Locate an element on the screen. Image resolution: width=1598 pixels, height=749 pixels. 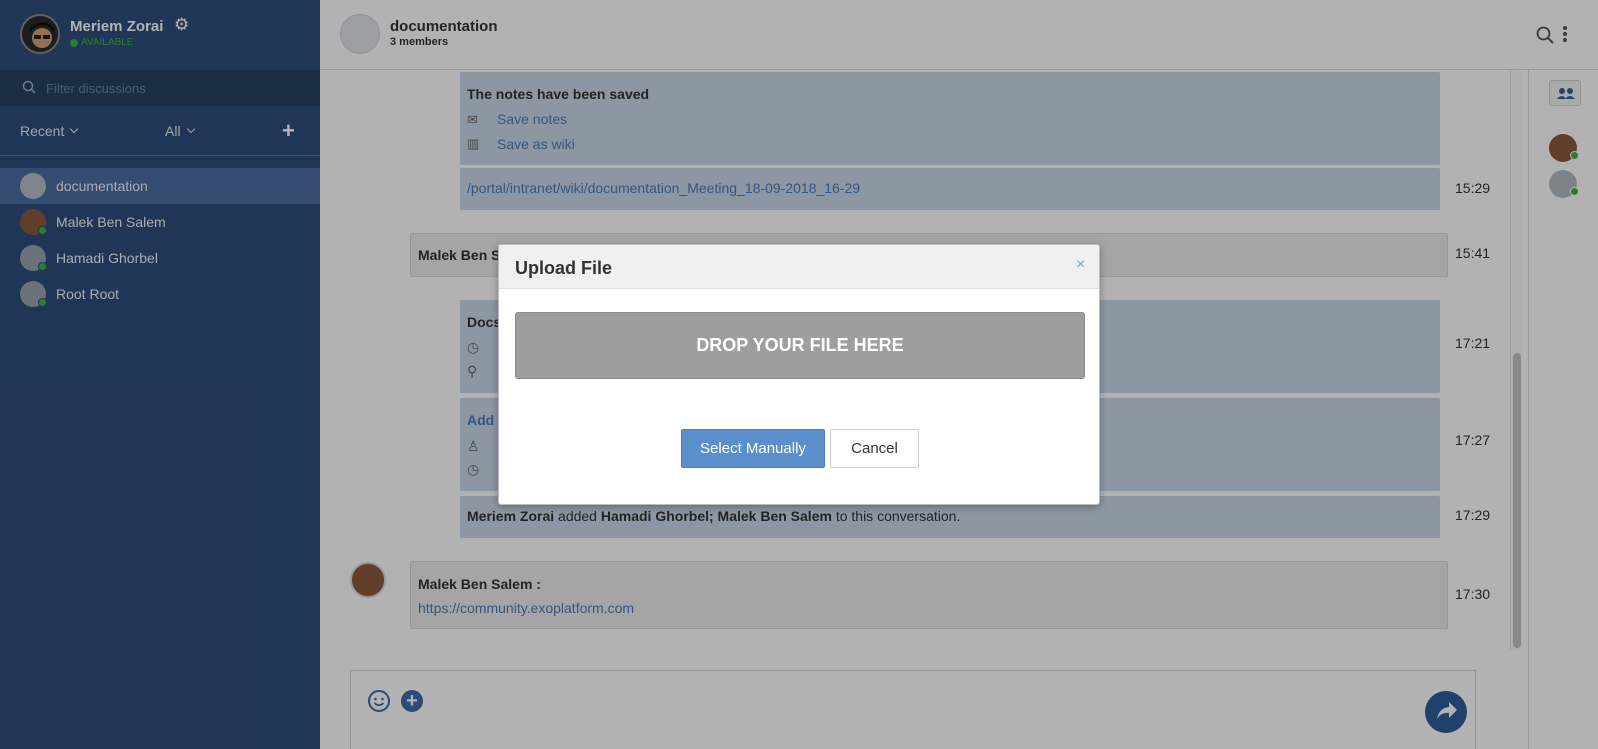
dialog-header: Upload File × is located at coordinates (799, 267).